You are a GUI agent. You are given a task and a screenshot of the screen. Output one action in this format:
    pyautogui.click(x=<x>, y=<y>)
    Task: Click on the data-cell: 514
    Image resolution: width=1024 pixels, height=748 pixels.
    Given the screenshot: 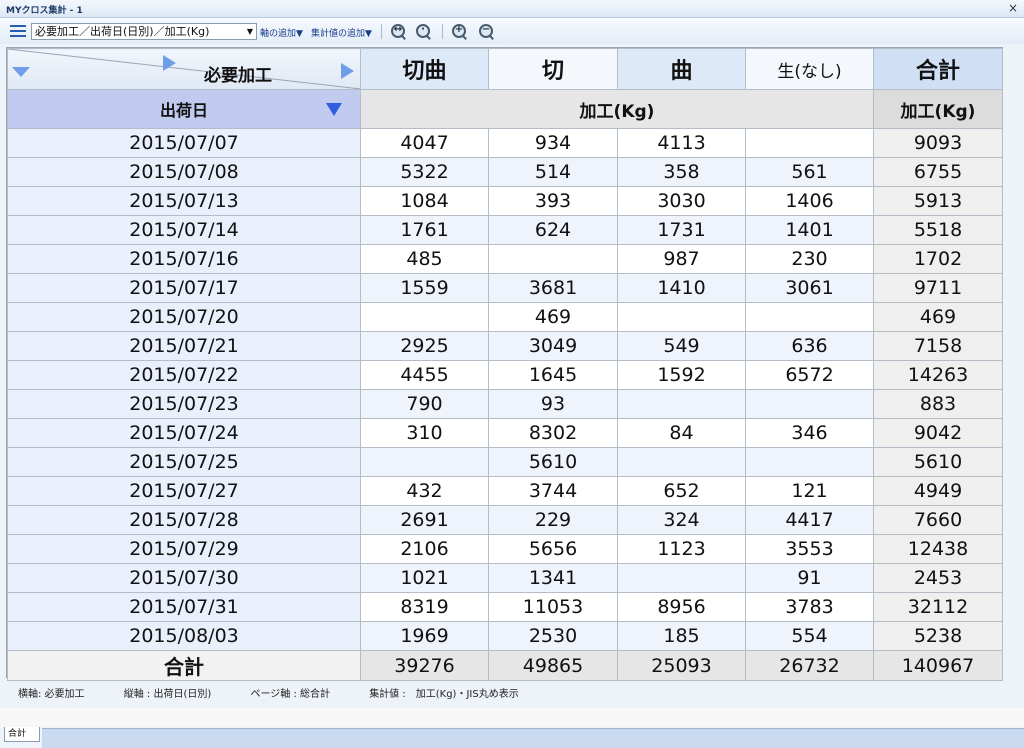 What is the action you would take?
    pyautogui.click(x=553, y=172)
    